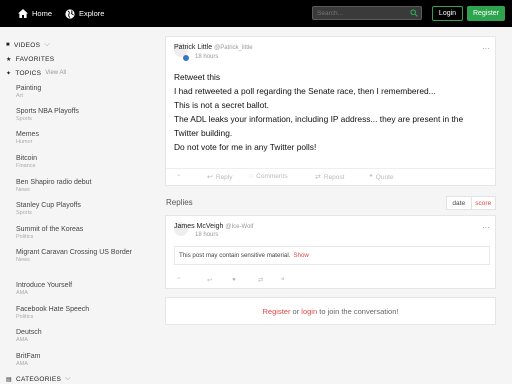 The height and width of the screenshot is (384, 512). I want to click on register-button: Register, so click(486, 13).